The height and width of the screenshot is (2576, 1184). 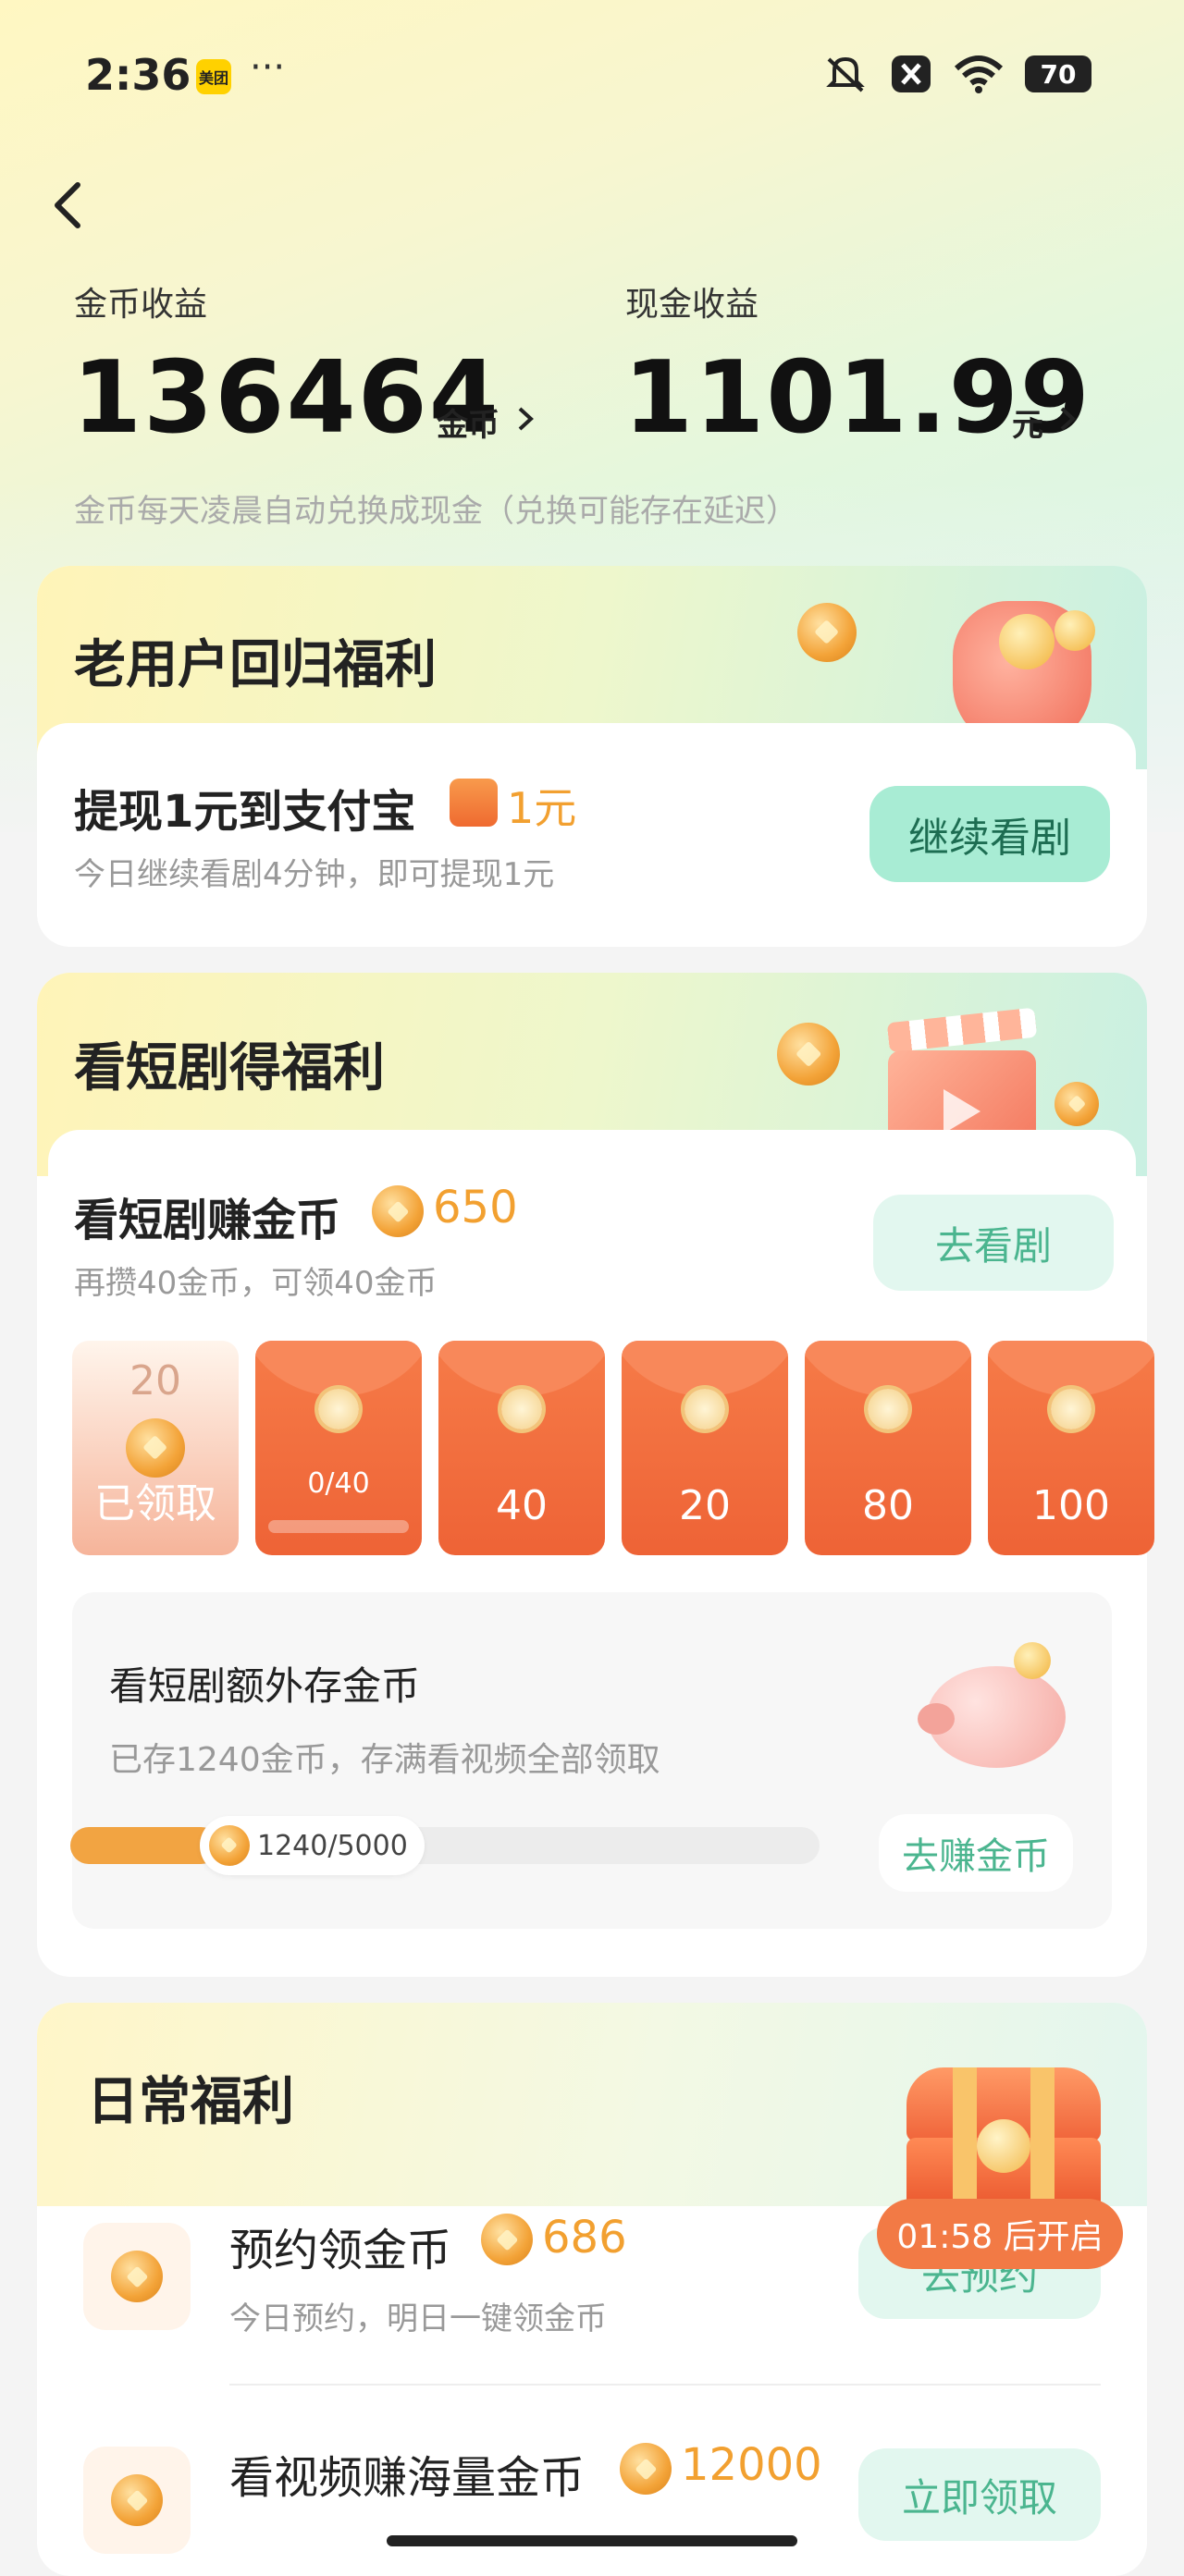 I want to click on home-indicator, so click(x=592, y=2540).